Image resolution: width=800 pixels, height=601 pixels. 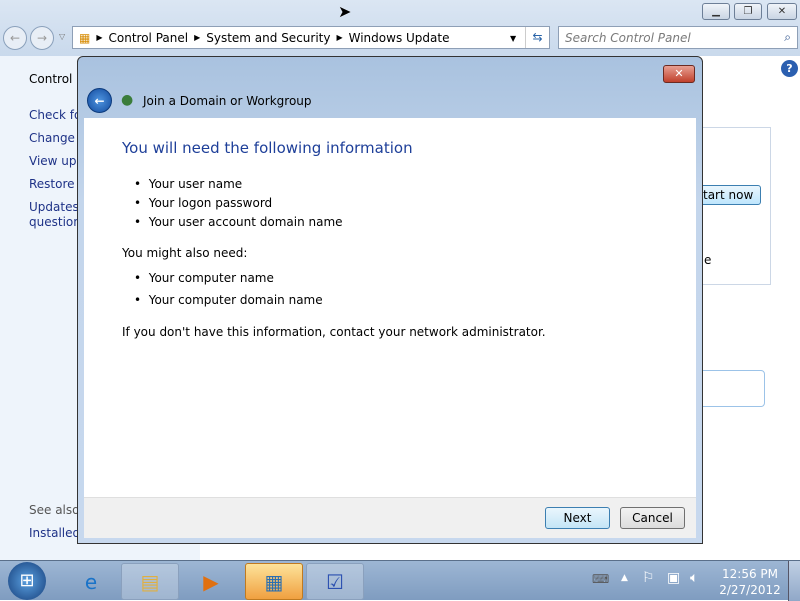 What do you see at coordinates (149, 38) in the screenshot?
I see `breadcrumb-control-panel: Control Panel` at bounding box center [149, 38].